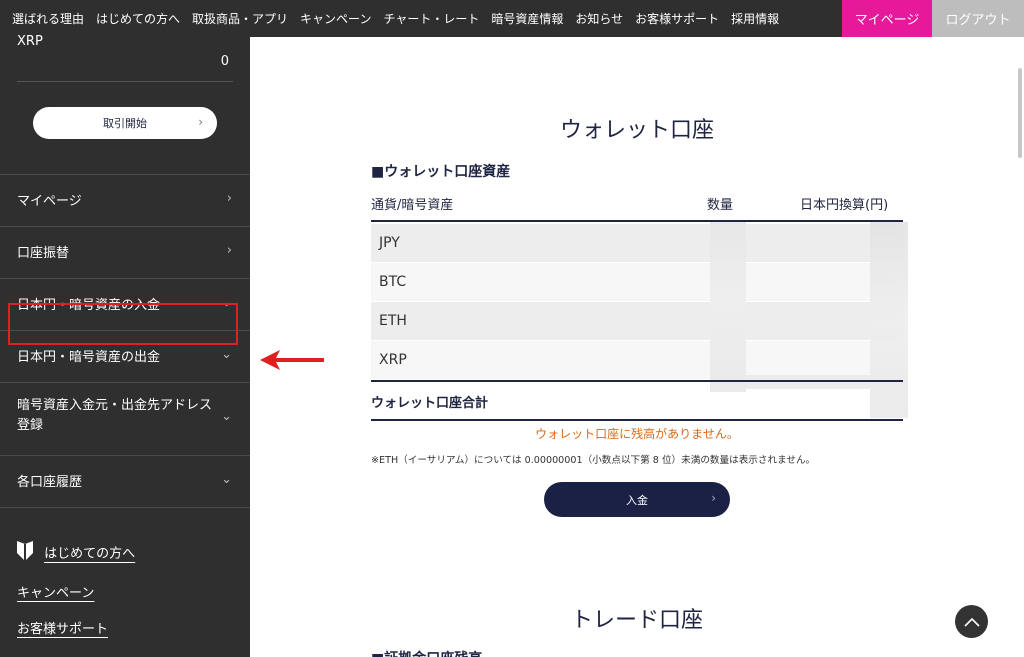 The image size is (1024, 657). What do you see at coordinates (677, 18) in the screenshot?
I see `nav-link-support: お客様サポート` at bounding box center [677, 18].